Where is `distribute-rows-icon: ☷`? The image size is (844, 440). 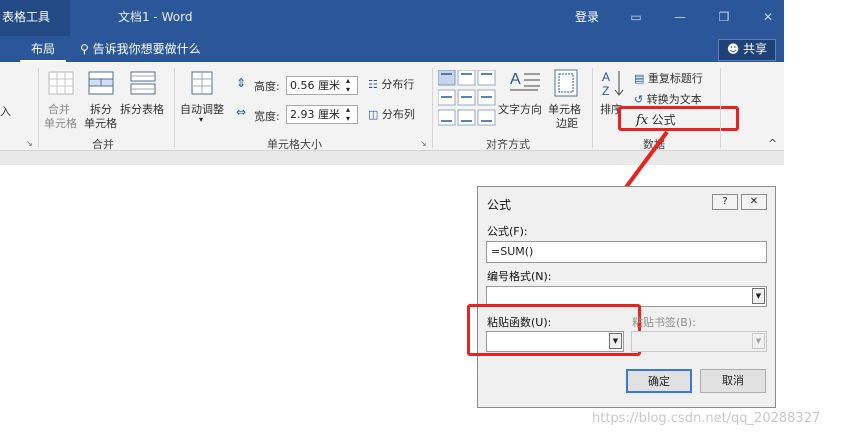 distribute-rows-icon: ☷ is located at coordinates (373, 84).